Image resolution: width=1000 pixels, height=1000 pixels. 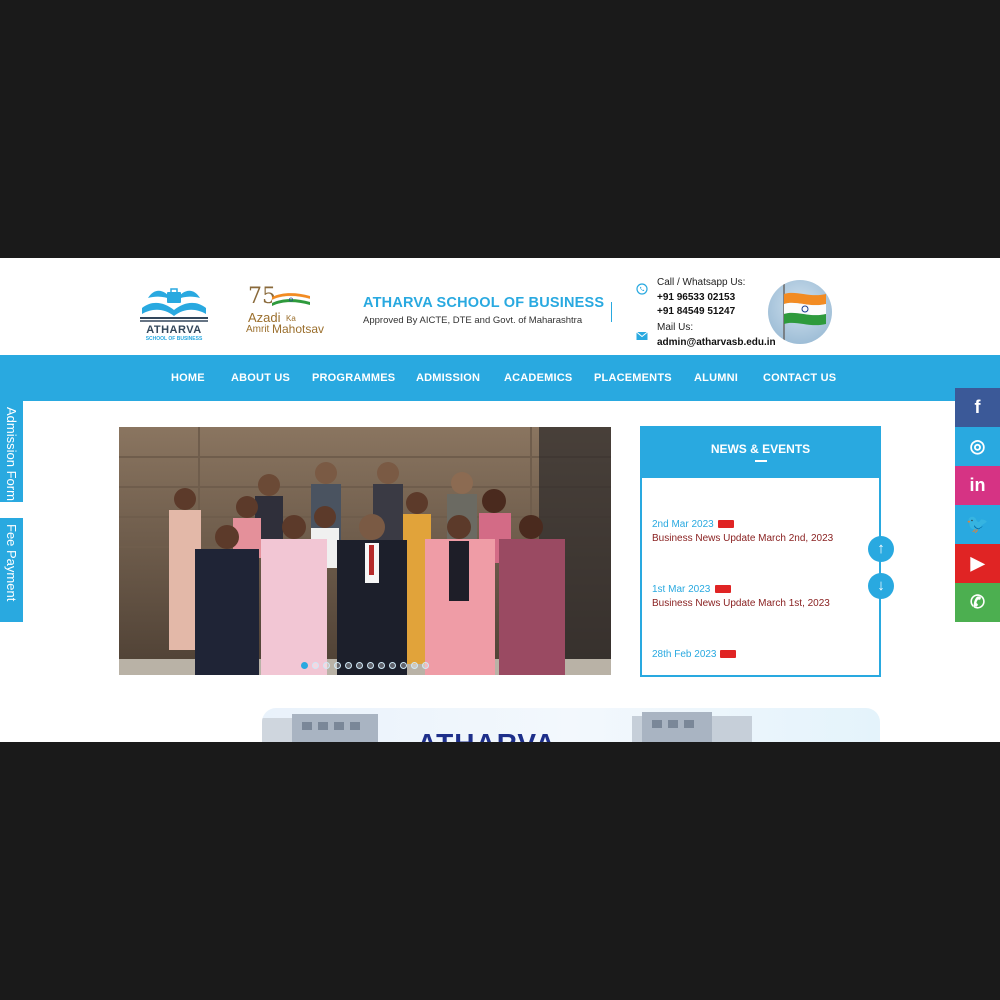 I want to click on phone-2: +91 84549 51247, so click(x=696, y=311).